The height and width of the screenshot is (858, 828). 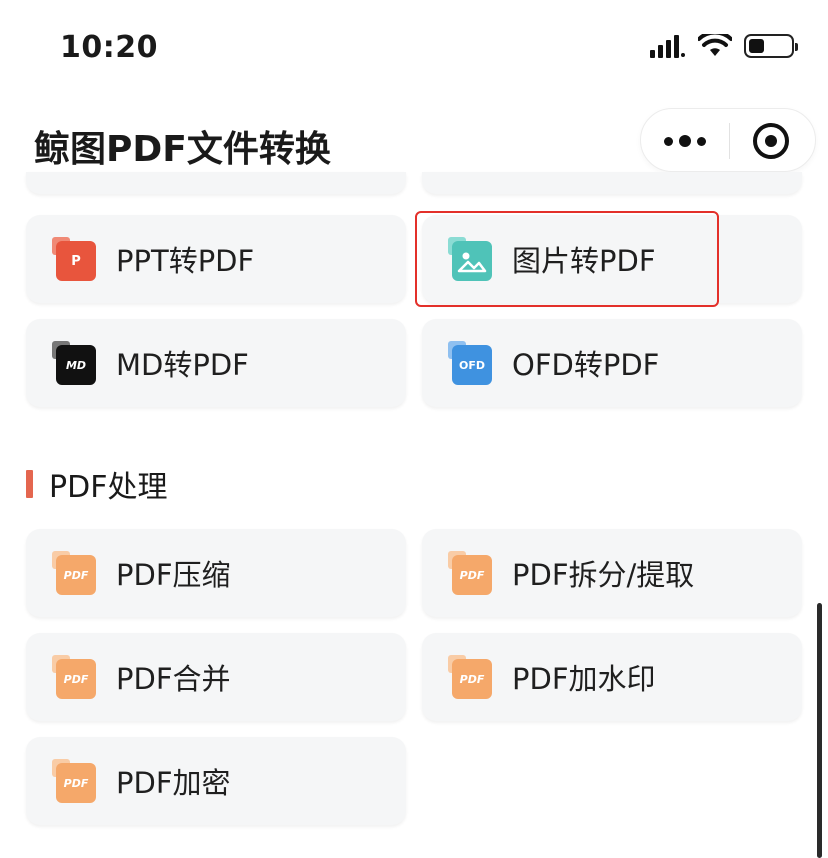 What do you see at coordinates (74, 363) in the screenshot?
I see `md-file-icon: MD` at bounding box center [74, 363].